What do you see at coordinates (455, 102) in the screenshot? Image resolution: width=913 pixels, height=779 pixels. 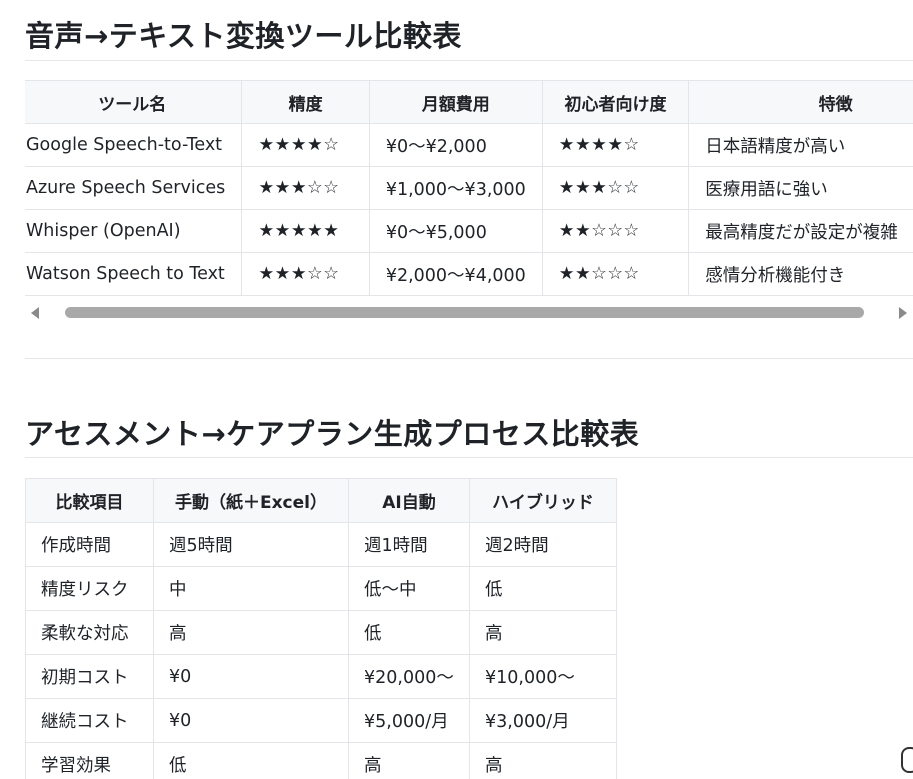 I see `column-header: 月額費用` at bounding box center [455, 102].